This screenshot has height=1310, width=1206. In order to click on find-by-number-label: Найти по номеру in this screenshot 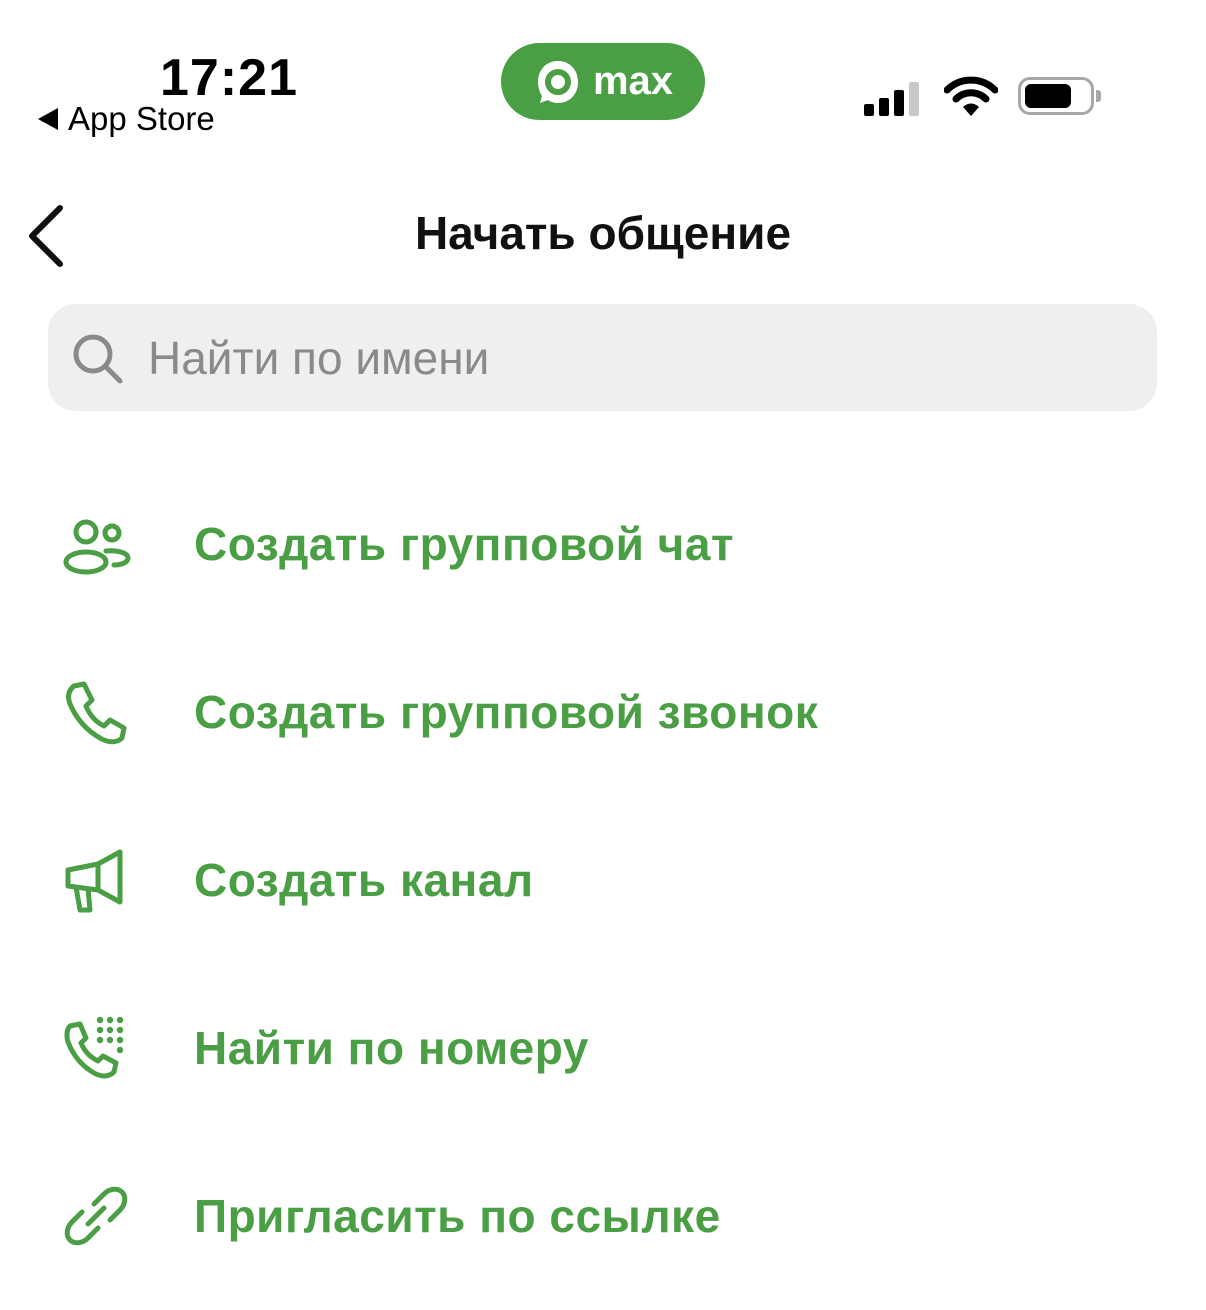, I will do `click(391, 1048)`.